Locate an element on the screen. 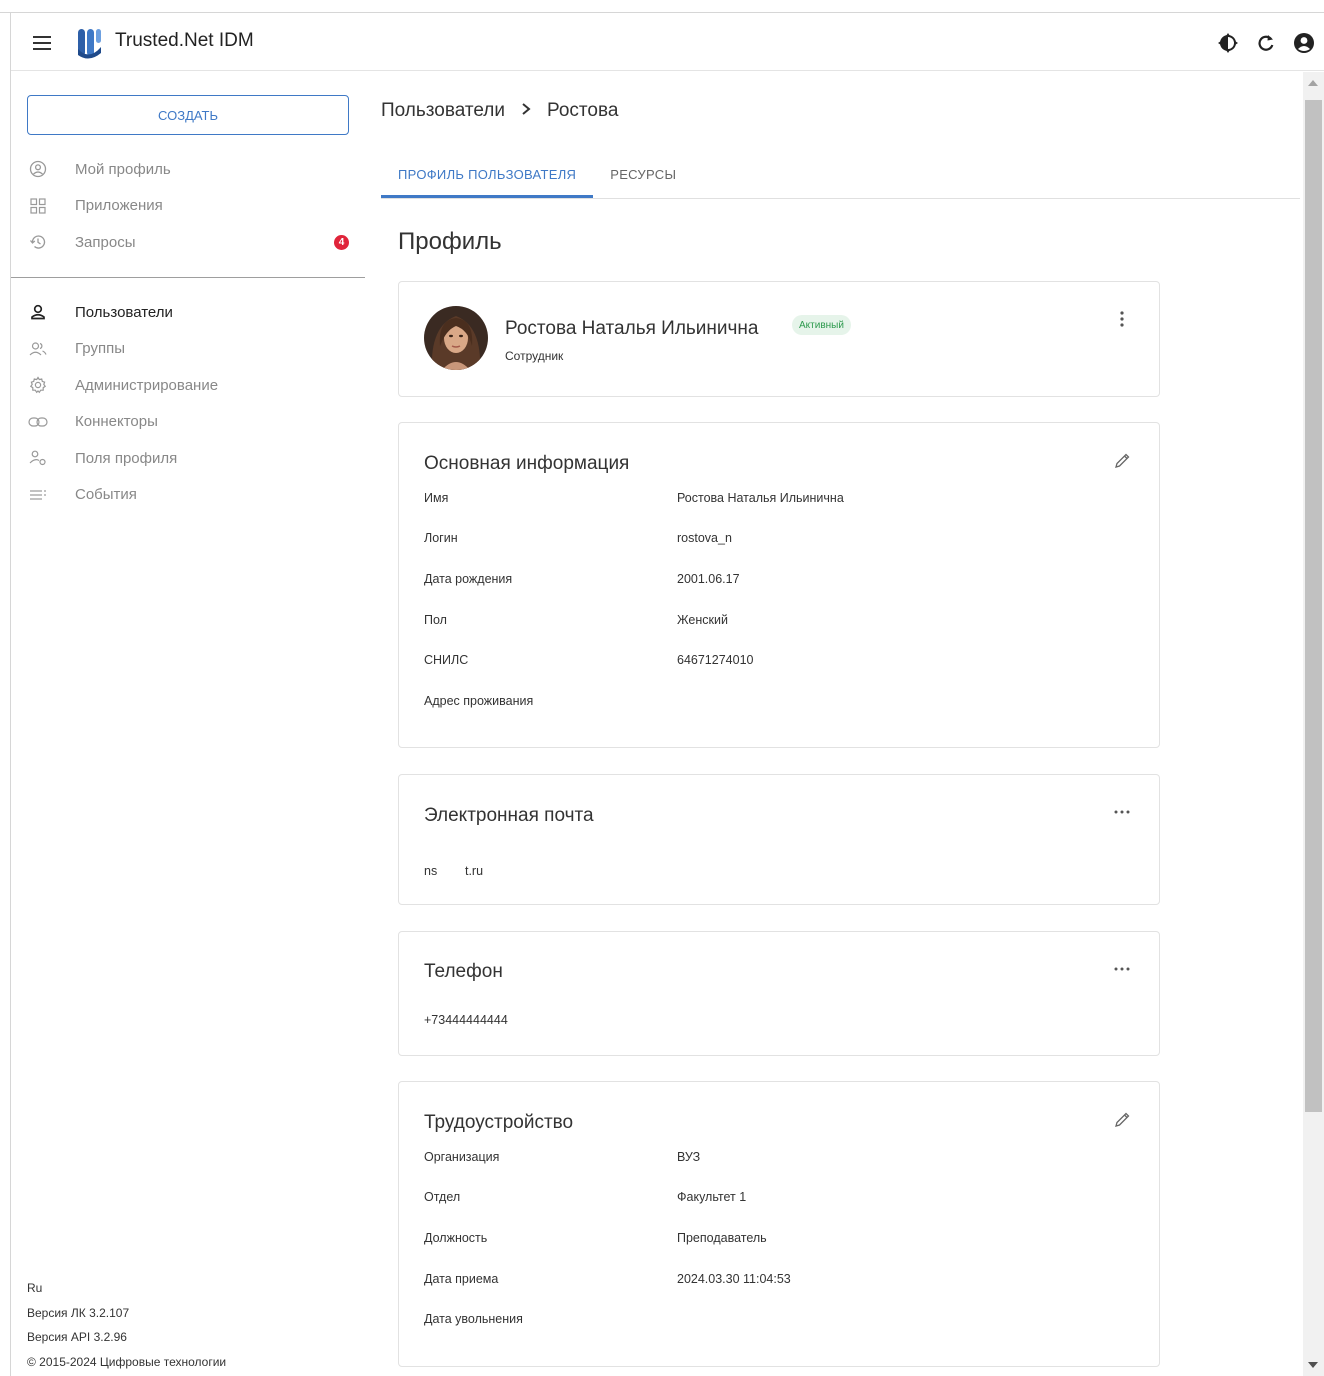  field-label: Организация is located at coordinates (462, 1157).